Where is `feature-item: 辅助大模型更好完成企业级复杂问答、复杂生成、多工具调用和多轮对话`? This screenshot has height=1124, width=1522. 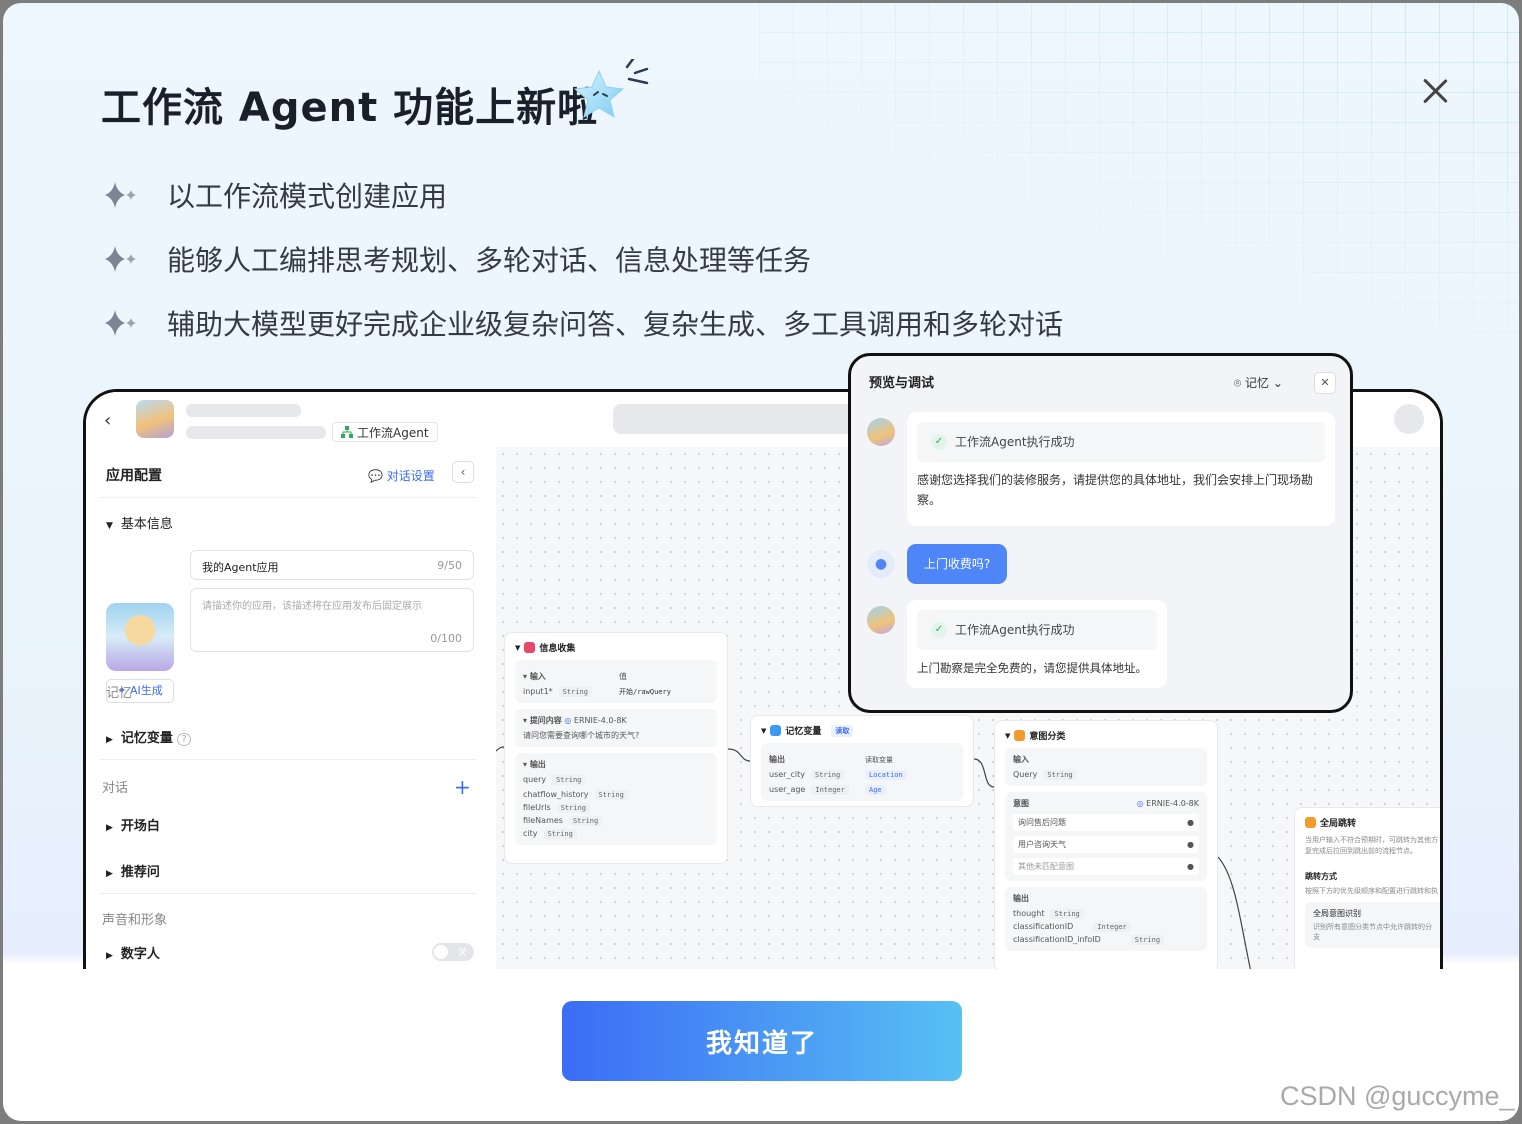
feature-item: 辅助大模型更好完成企业级复杂问答、复杂生成、多工具调用和多轮对话 is located at coordinates (583, 323).